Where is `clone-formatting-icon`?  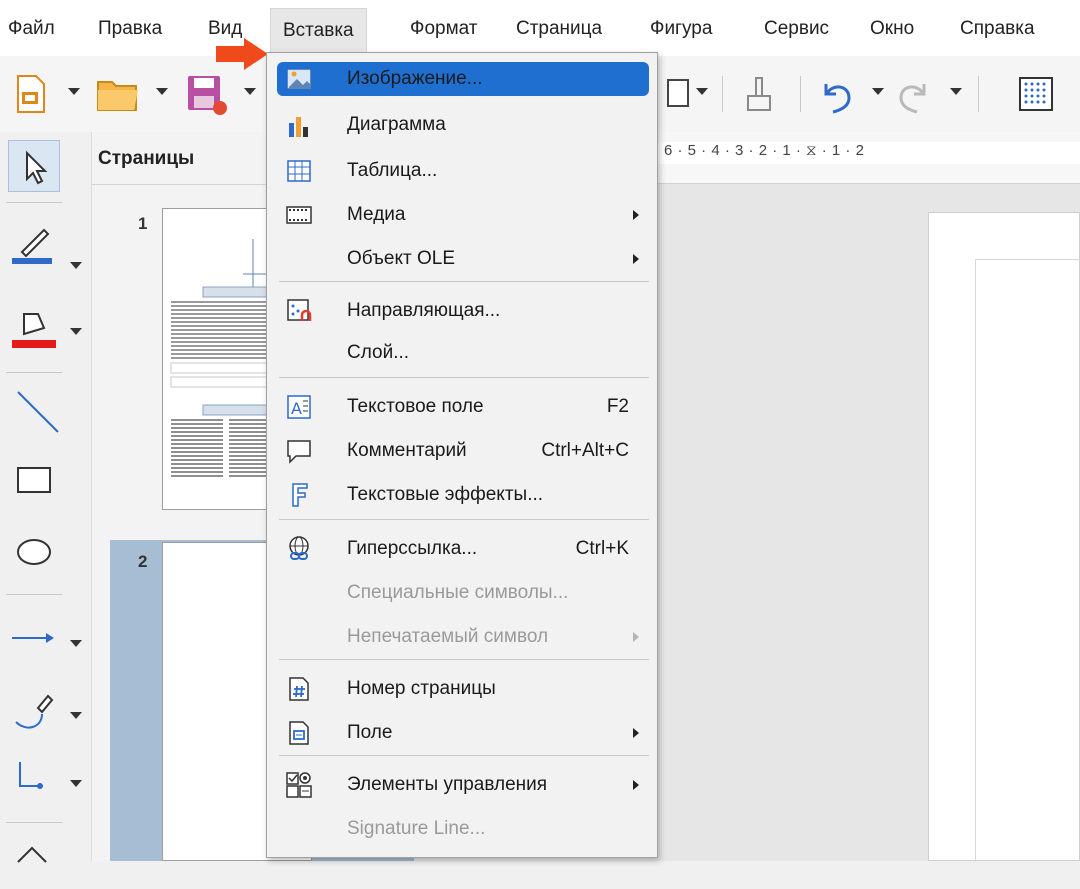
clone-formatting-icon is located at coordinates (760, 94).